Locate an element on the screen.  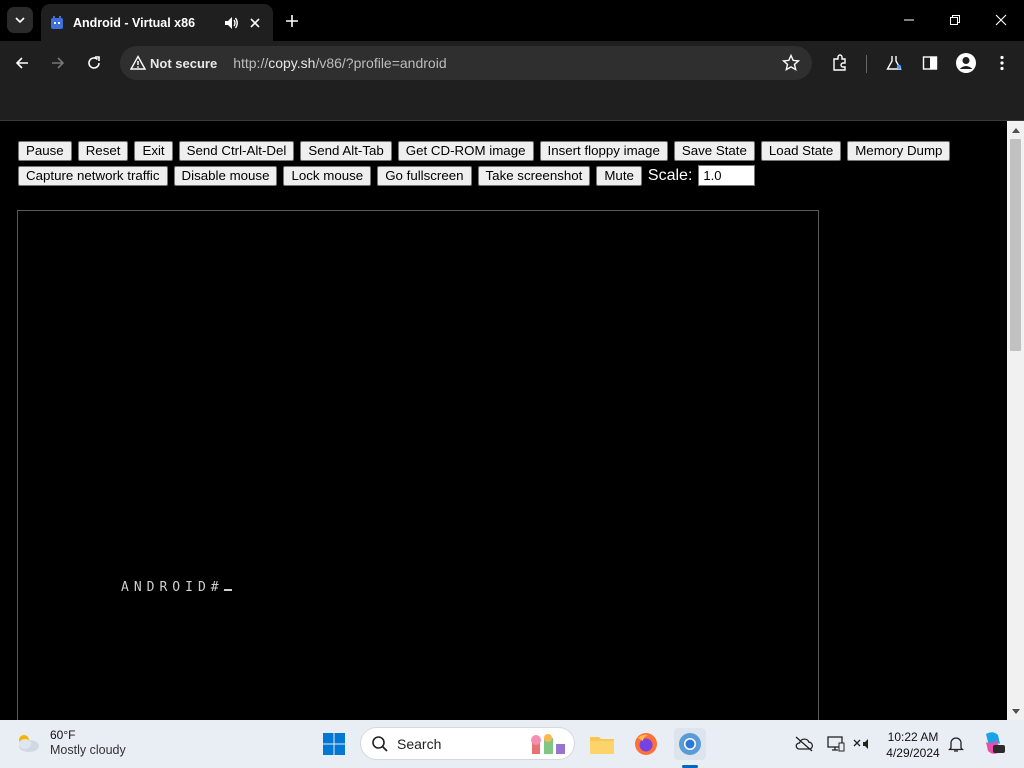
labs-button is located at coordinates (894, 63).